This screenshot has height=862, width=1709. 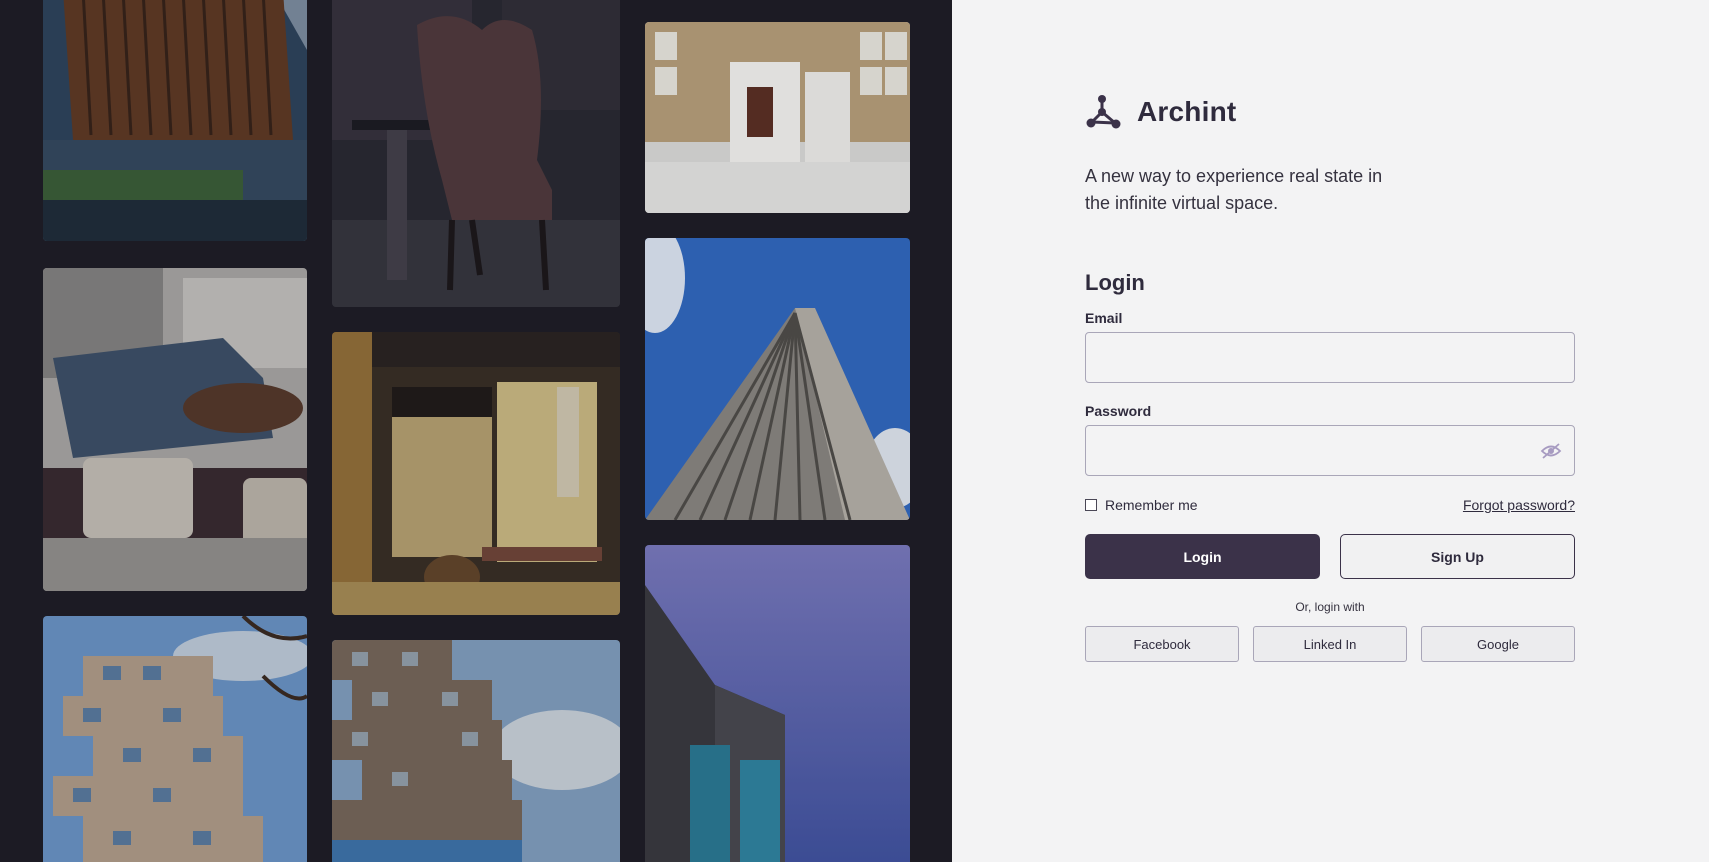 I want to click on gallery-photo-modern-building, so click(x=777, y=703).